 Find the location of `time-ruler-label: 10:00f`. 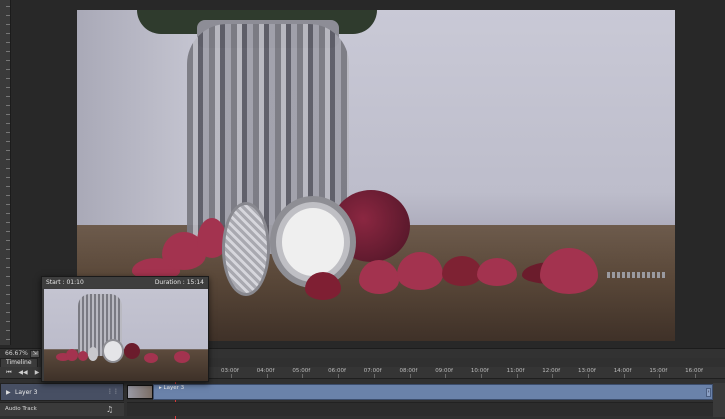

time-ruler-label: 10:00f is located at coordinates (479, 371).